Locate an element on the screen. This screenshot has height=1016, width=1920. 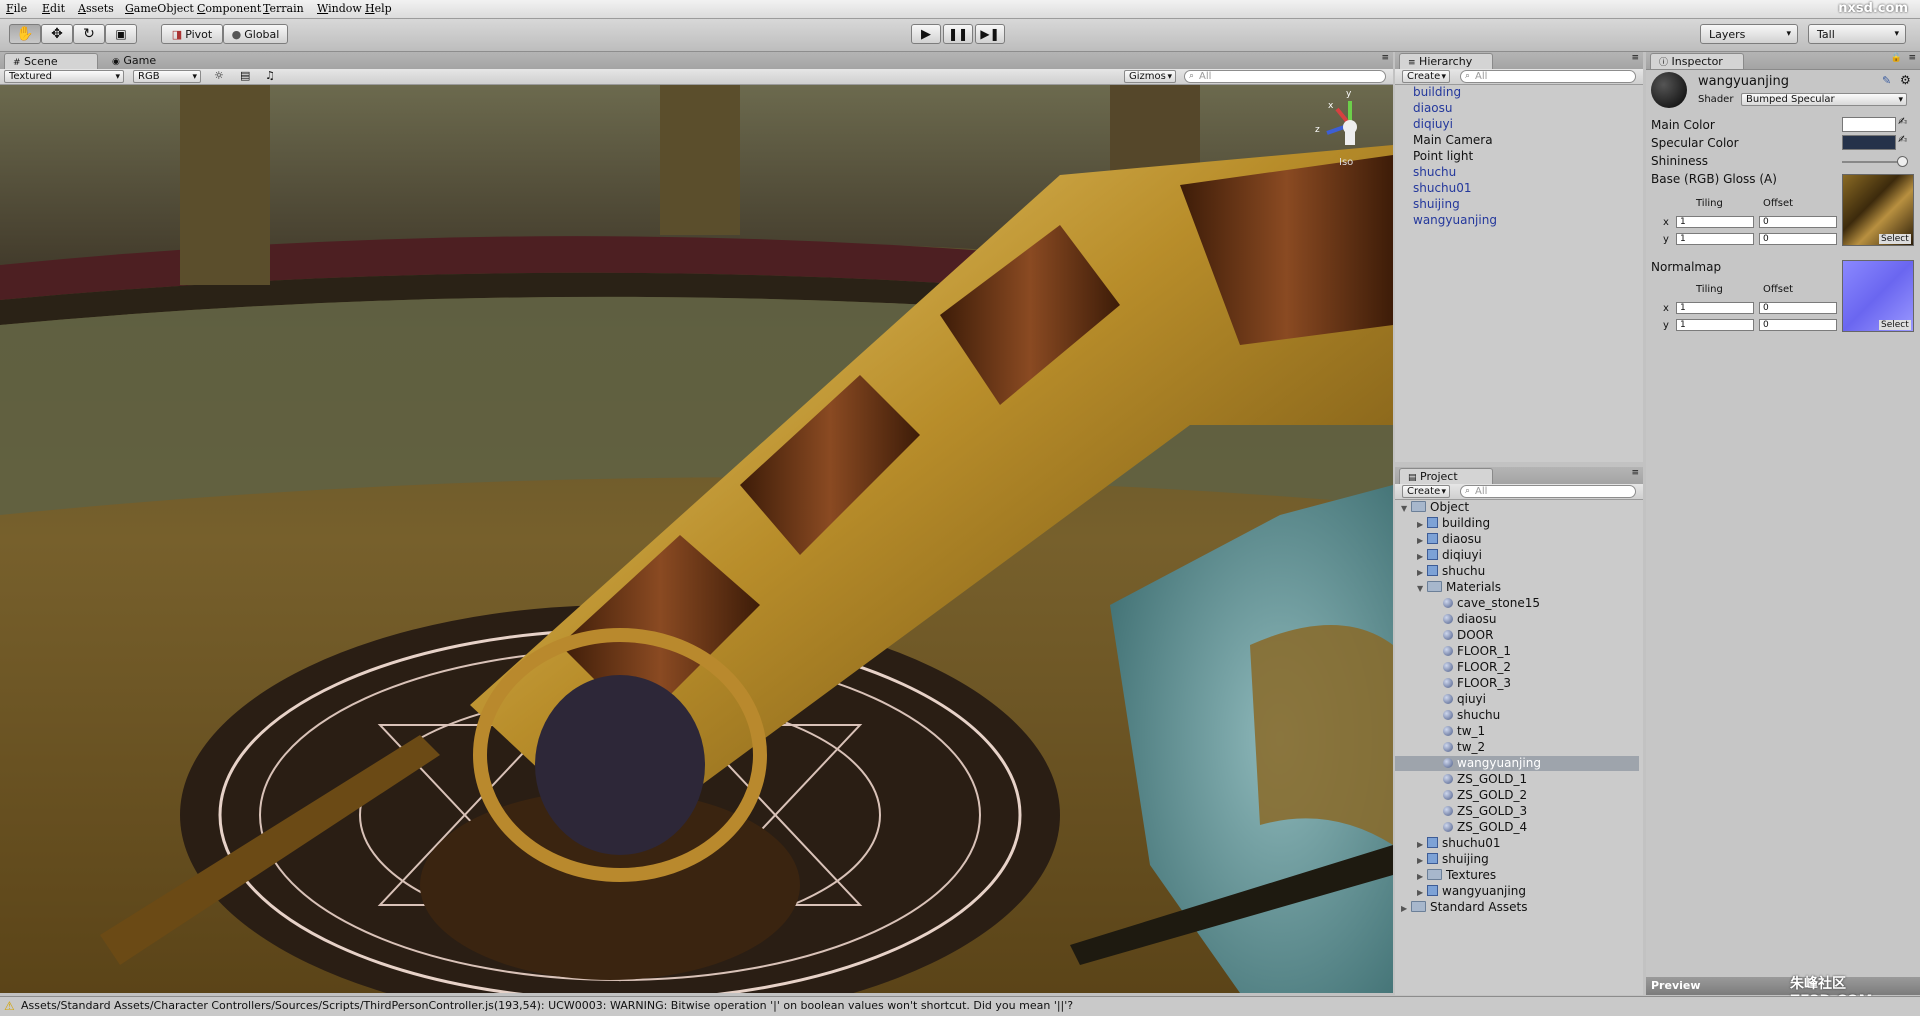
main-color-swatch is located at coordinates (1869, 124).